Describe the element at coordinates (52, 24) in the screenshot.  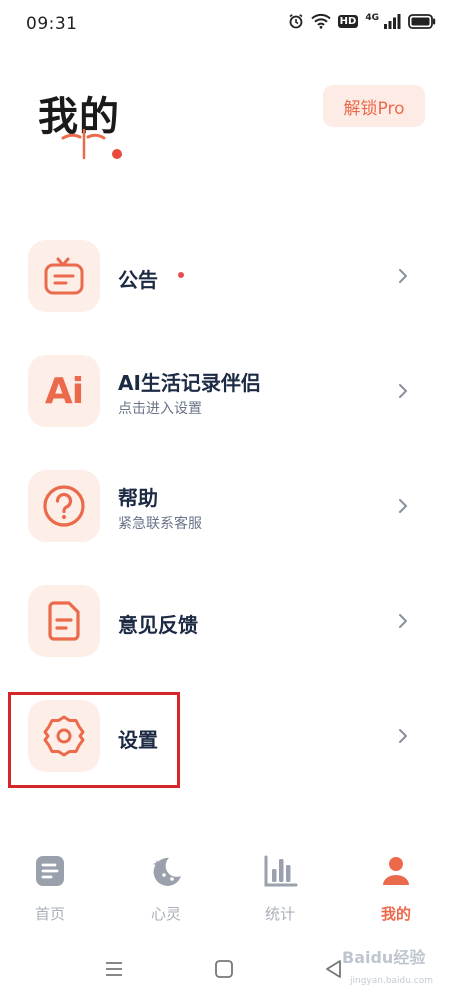
I see `status-time: 09:31` at that location.